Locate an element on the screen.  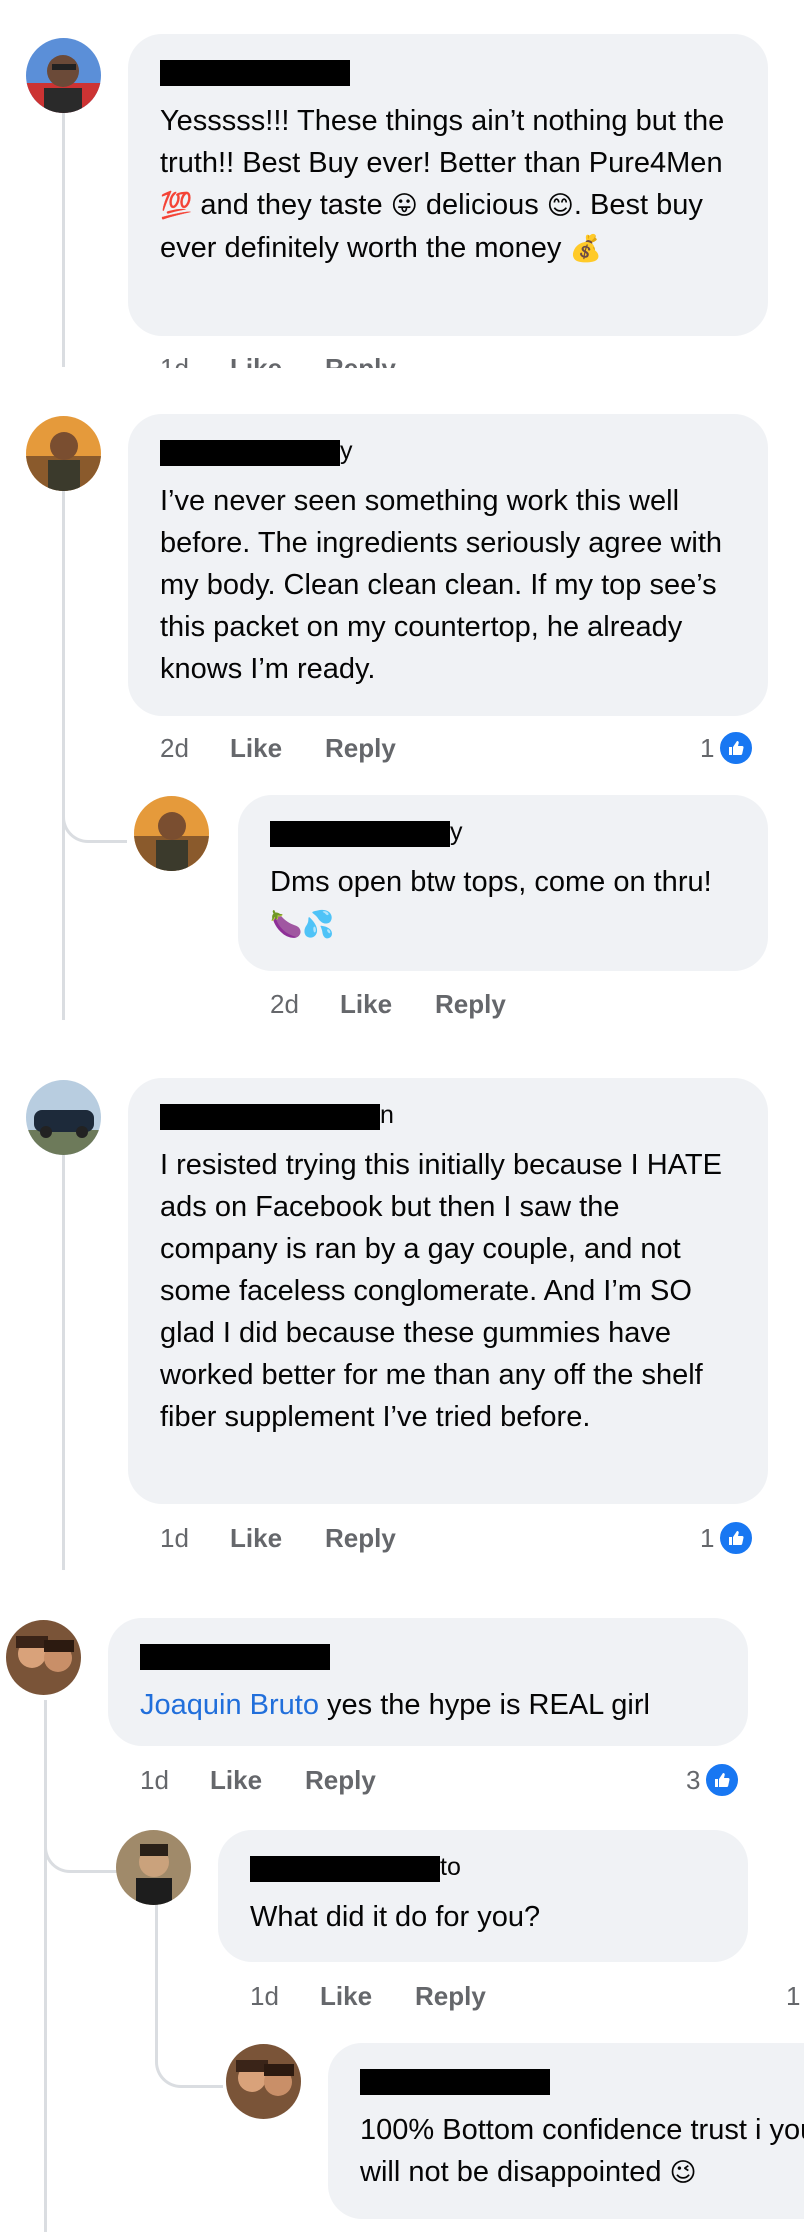
reaction-count-number: 3 is located at coordinates (693, 1779).